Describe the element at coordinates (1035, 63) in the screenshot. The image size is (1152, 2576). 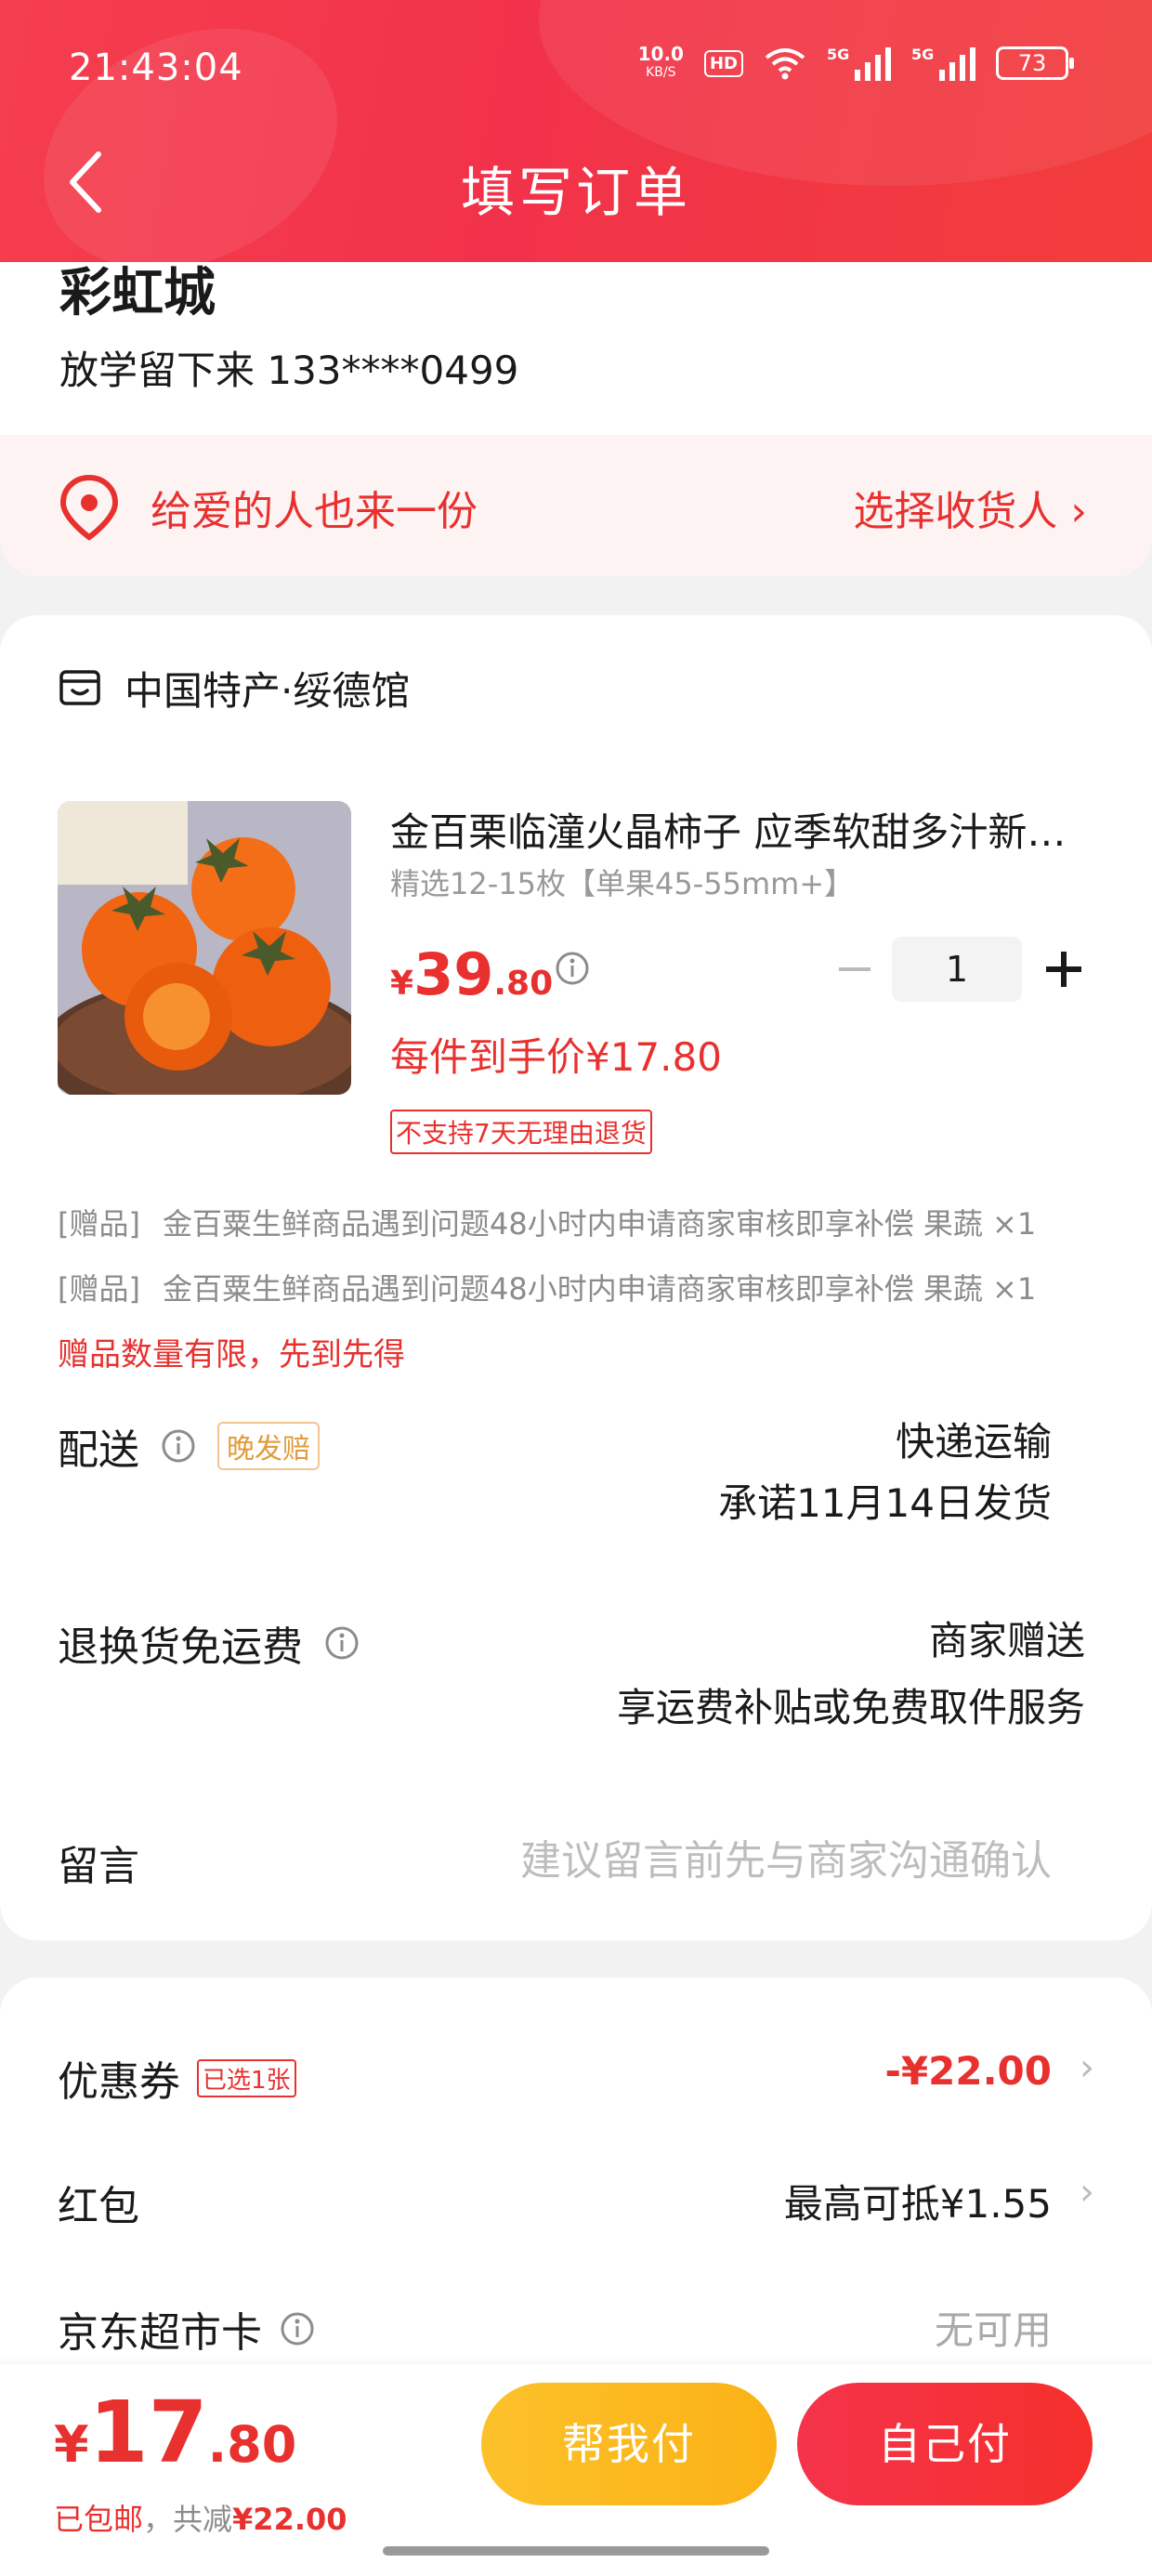
I see `battery-icon: 73` at that location.